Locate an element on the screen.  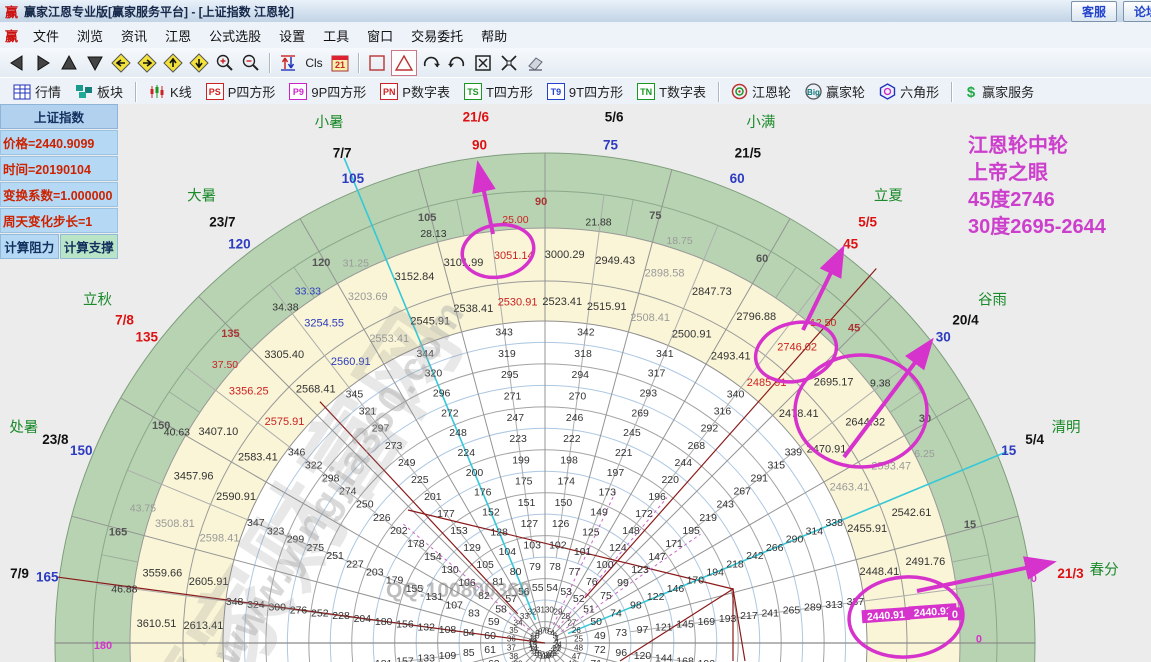
view-button-label: 9P四方形 is located at coordinates (339, 92).